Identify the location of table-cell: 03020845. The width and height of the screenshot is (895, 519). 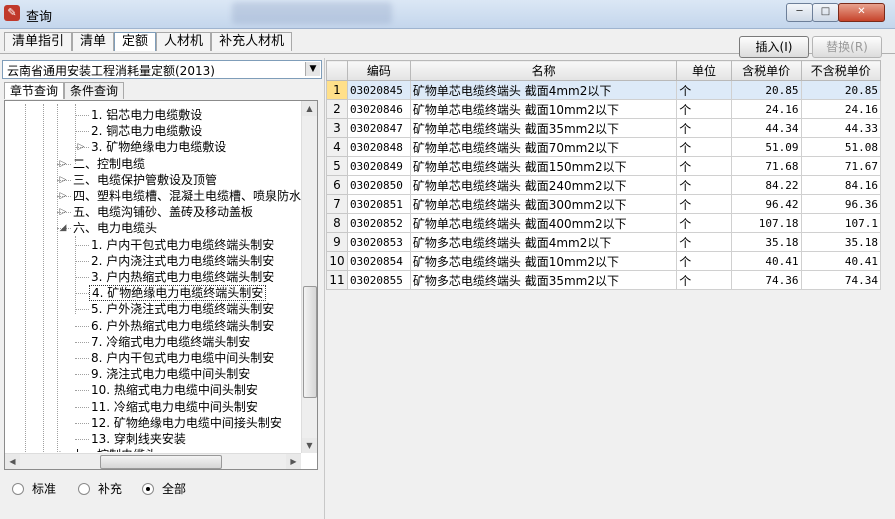
(378, 90).